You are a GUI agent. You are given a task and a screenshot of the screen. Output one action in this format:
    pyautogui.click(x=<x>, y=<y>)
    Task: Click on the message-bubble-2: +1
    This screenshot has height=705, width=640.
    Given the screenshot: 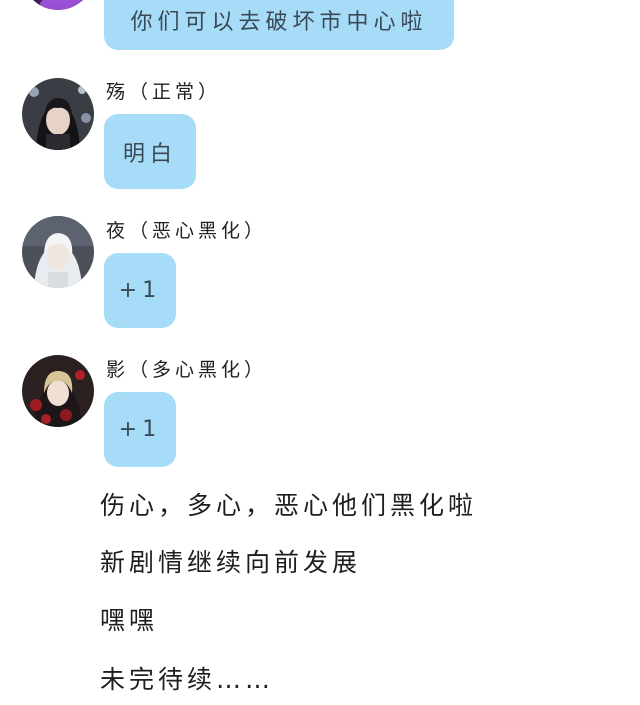 What is the action you would take?
    pyautogui.click(x=140, y=290)
    